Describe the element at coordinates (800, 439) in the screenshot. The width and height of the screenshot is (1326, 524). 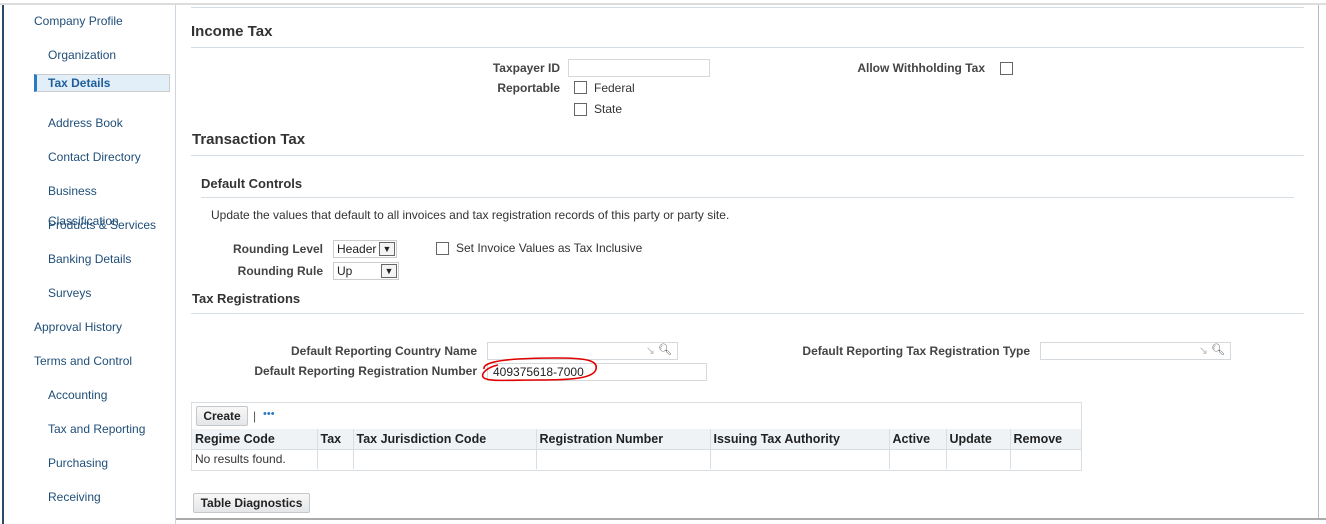
I see `col-issuing-authority: Issuing Tax Authority` at that location.